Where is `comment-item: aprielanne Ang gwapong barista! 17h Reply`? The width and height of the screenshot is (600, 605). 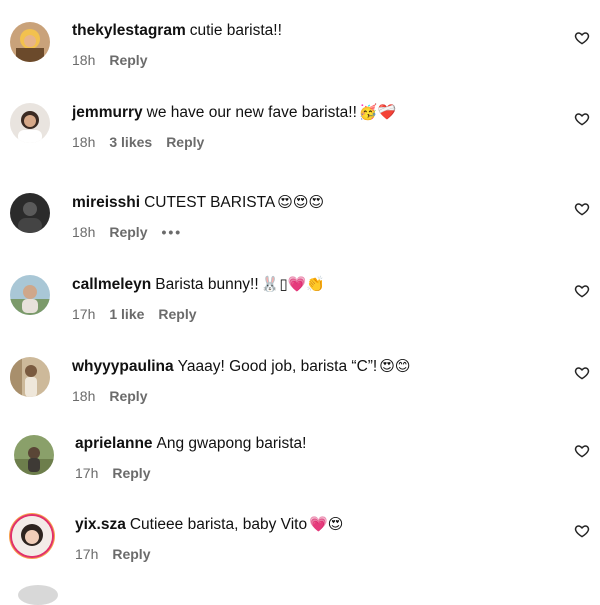 comment-item: aprielanne Ang gwapong barista! 17h Reply is located at coordinates (300, 470).